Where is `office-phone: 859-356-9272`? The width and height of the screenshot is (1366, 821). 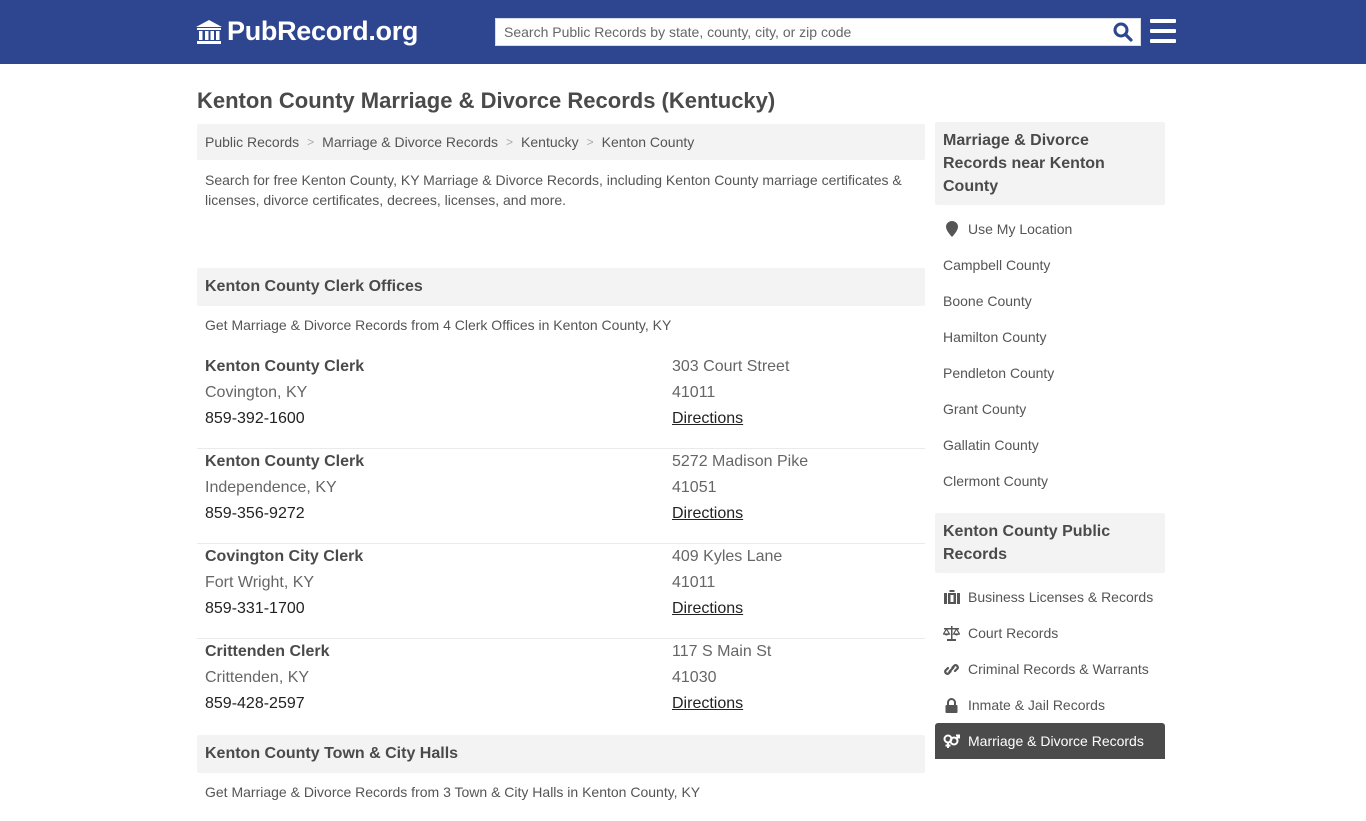 office-phone: 859-356-9272 is located at coordinates (438, 514).